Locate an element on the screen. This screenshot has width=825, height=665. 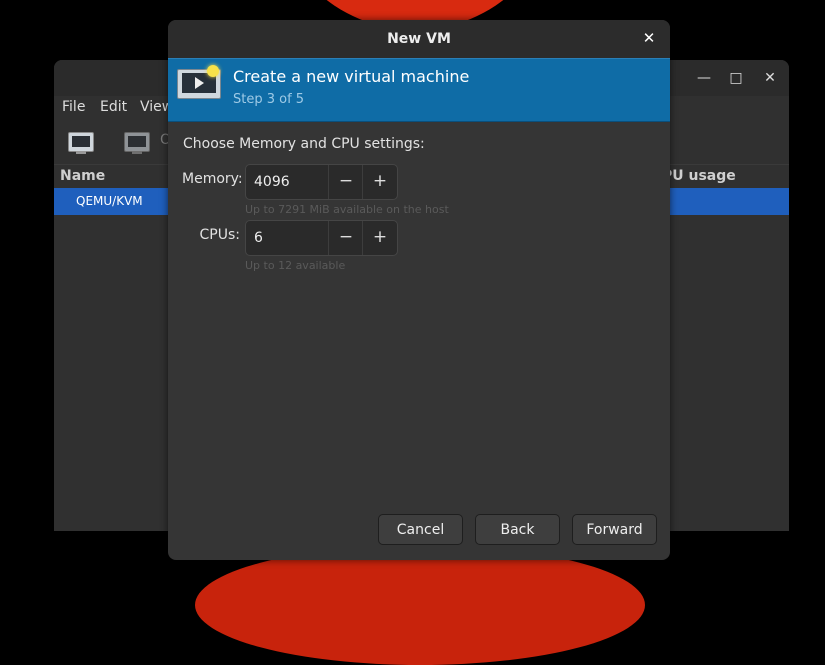
connection-name: QEMU/KVM is located at coordinates (109, 201).